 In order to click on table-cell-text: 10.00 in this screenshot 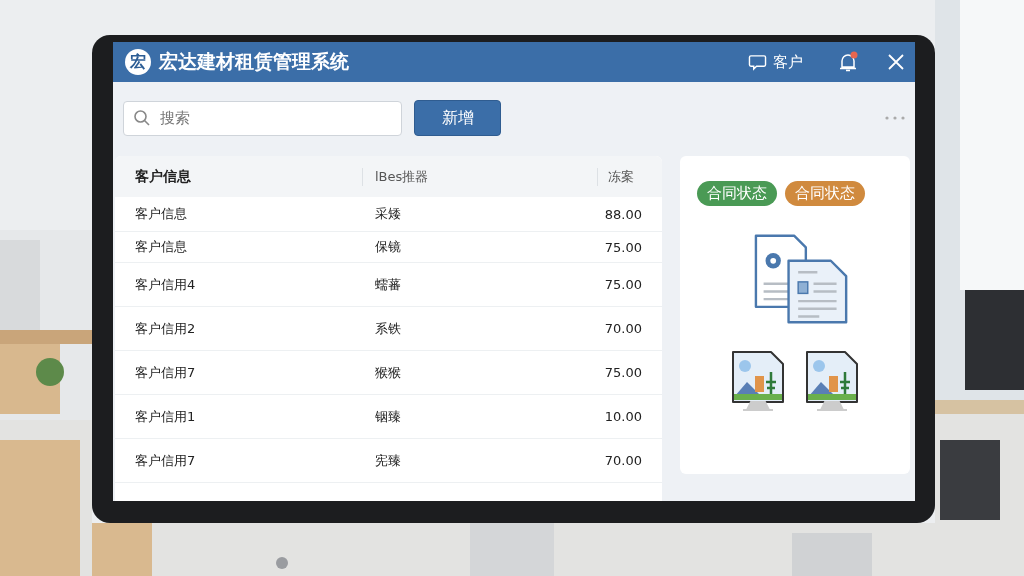, I will do `click(623, 416)`.